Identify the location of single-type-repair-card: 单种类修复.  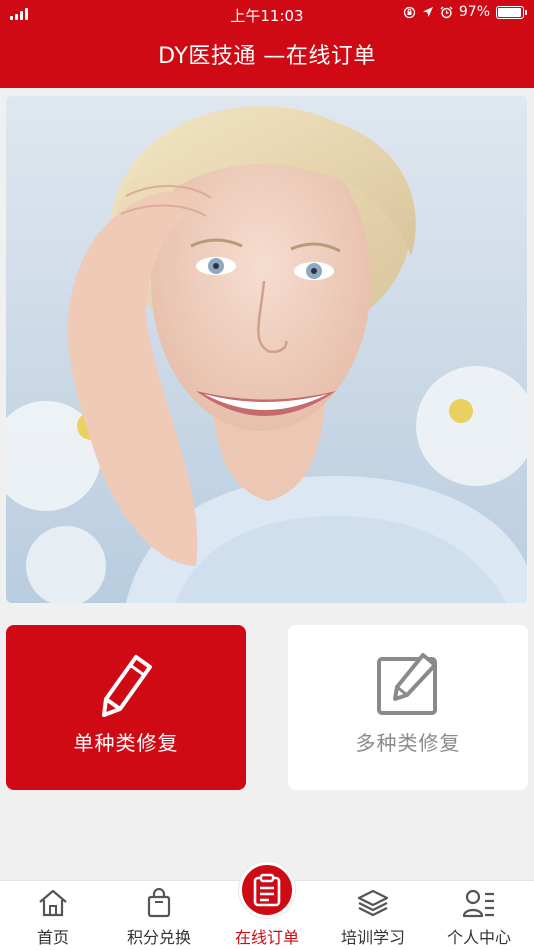
(126, 707).